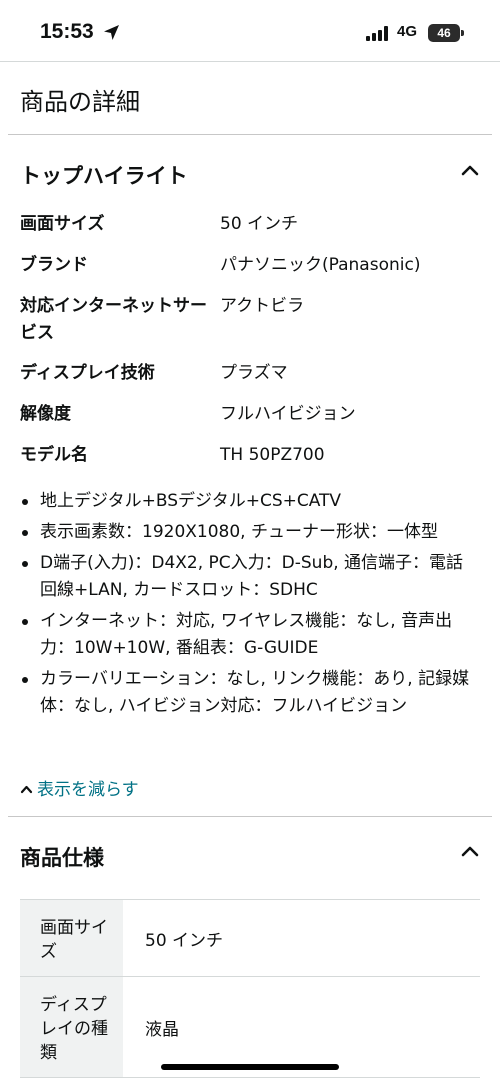  Describe the element at coordinates (71, 1027) in the screenshot. I see `table-key: ディスプレイの種類` at that location.